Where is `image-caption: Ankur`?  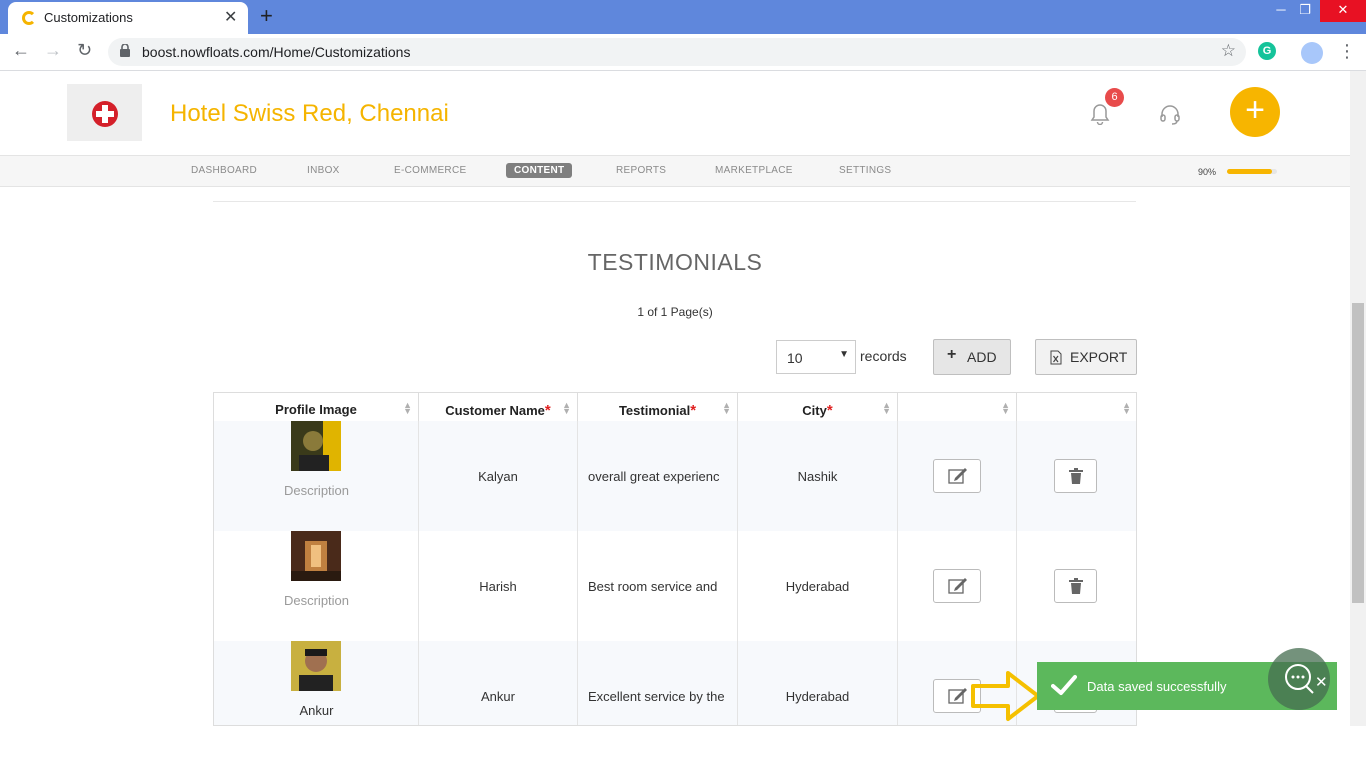
image-caption: Ankur is located at coordinates (316, 710).